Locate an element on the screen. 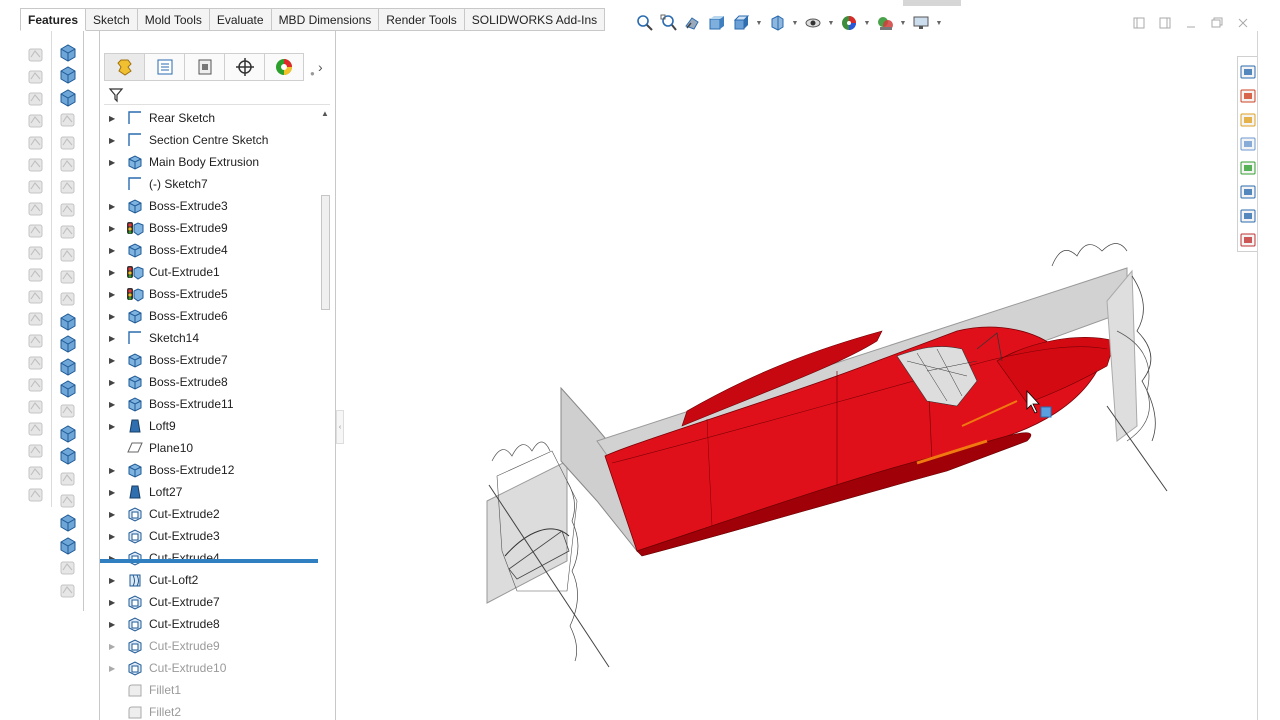  display-manager-tab-icon is located at coordinates (284, 67).